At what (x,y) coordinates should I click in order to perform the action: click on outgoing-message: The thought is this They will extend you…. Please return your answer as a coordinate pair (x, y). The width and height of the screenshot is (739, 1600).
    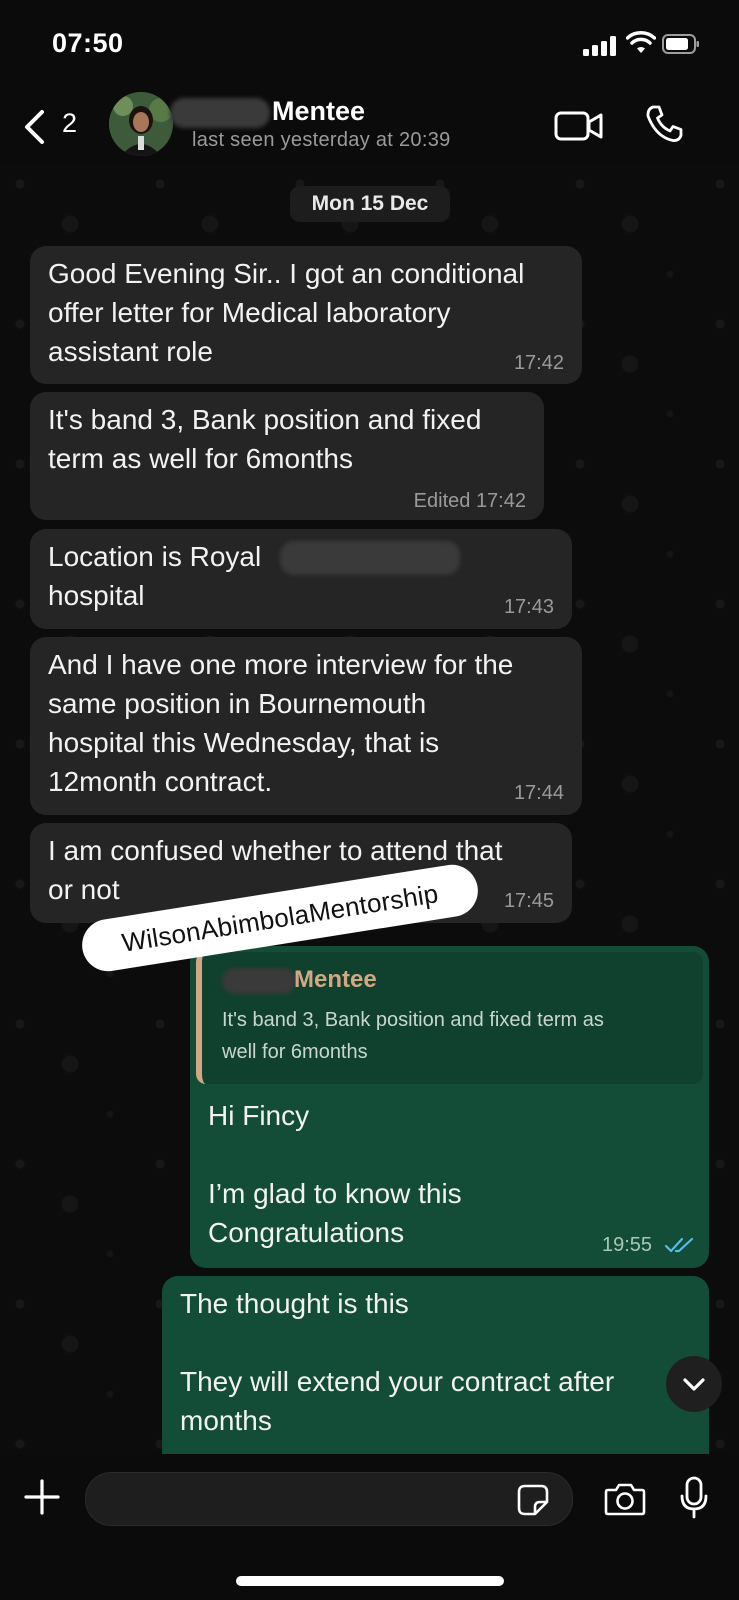
    Looking at the image, I should click on (435, 1376).